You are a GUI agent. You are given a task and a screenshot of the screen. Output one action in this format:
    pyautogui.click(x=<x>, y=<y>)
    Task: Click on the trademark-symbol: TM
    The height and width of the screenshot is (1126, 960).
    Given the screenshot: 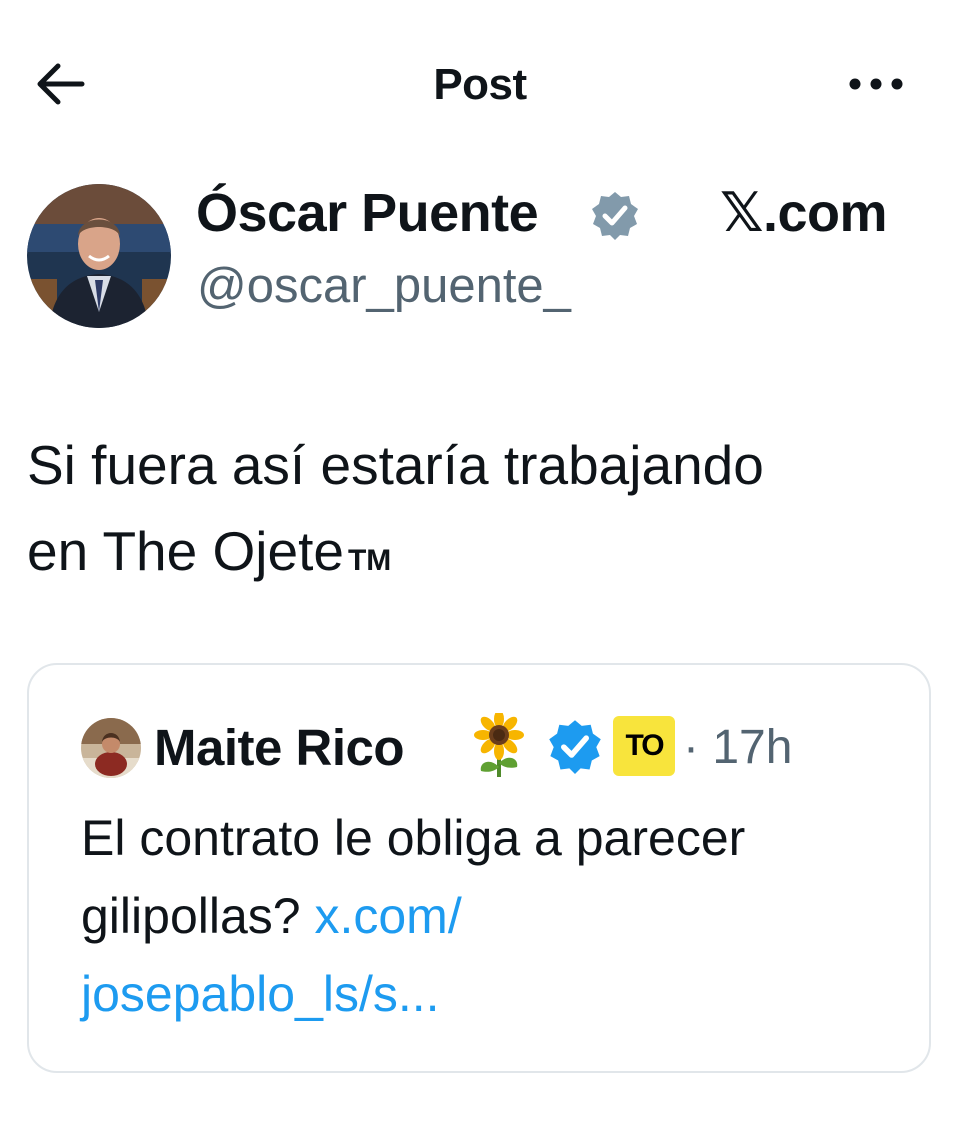 What is the action you would take?
    pyautogui.click(x=369, y=560)
    